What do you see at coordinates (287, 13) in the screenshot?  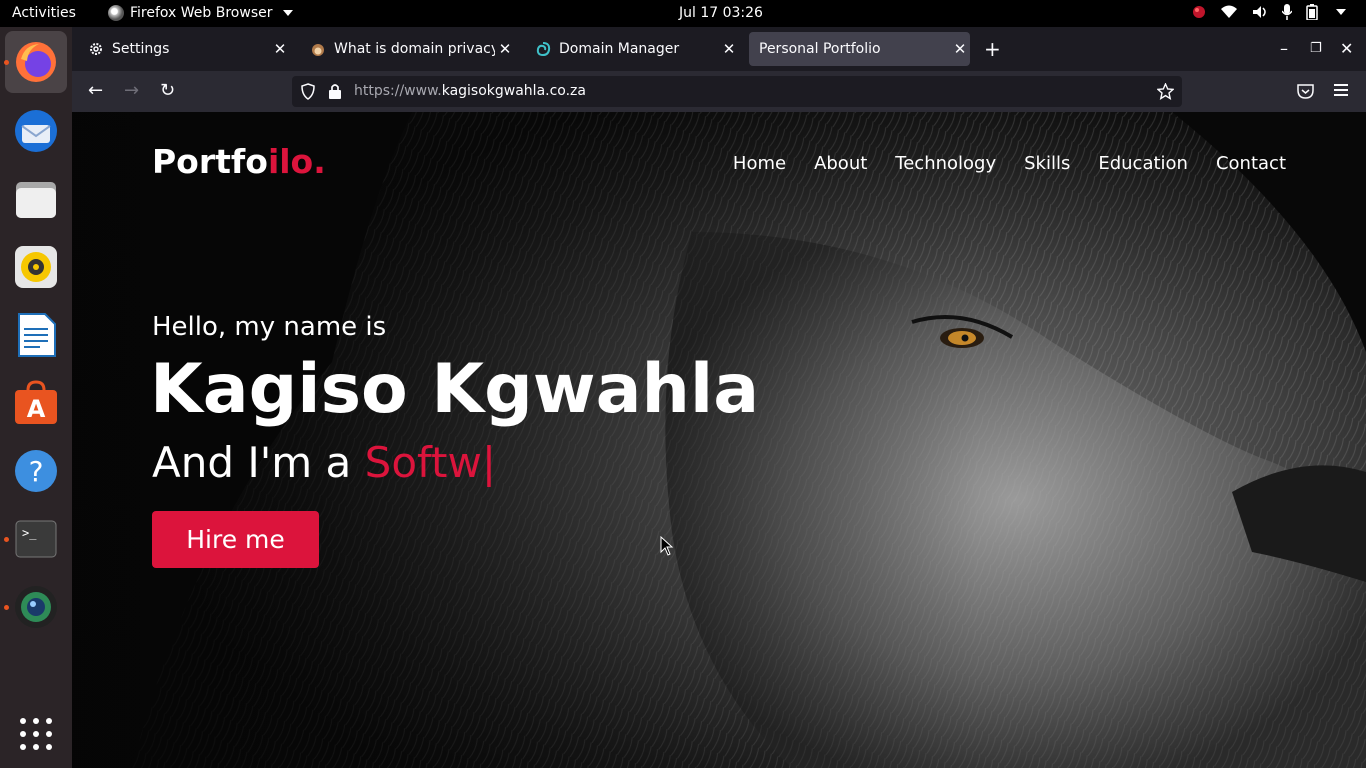 I see `caret-down-icon` at bounding box center [287, 13].